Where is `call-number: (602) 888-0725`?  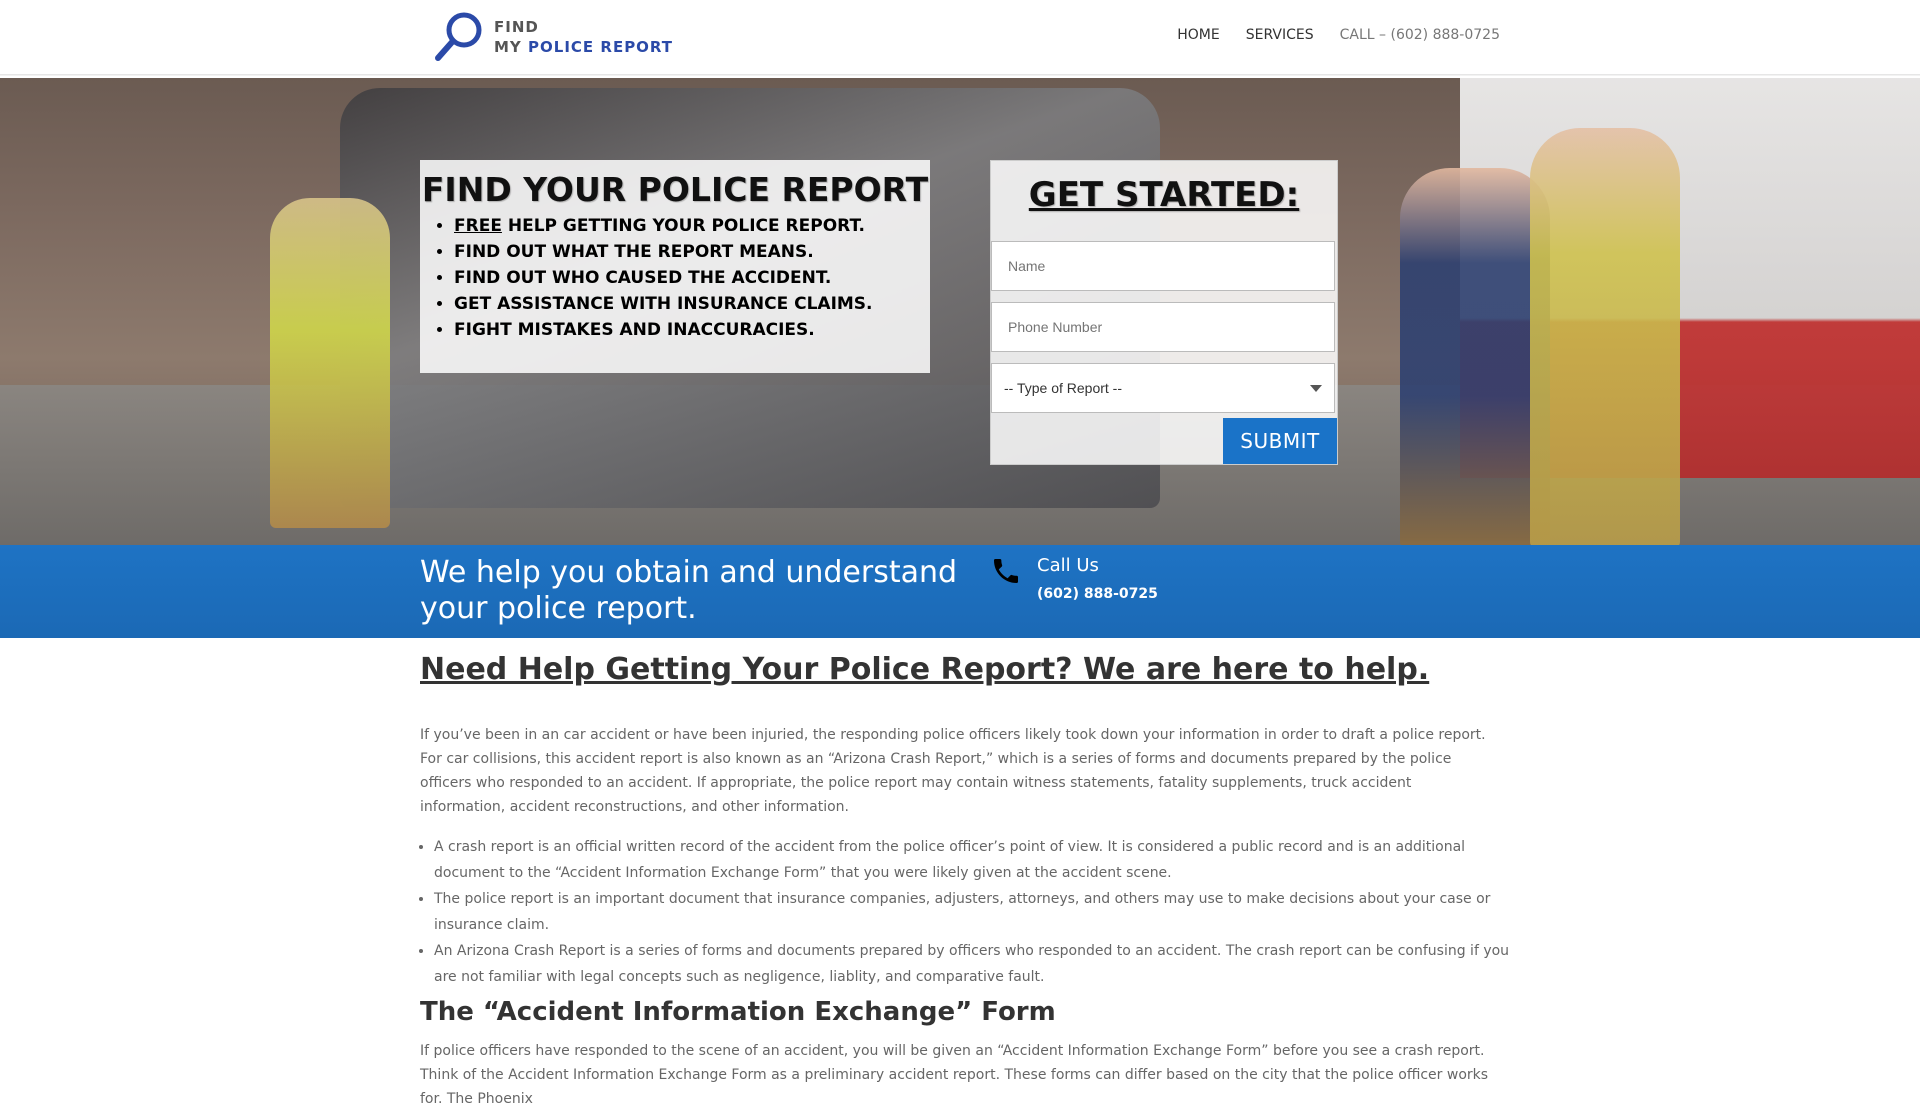 call-number: (602) 888-0725 is located at coordinates (1097, 594).